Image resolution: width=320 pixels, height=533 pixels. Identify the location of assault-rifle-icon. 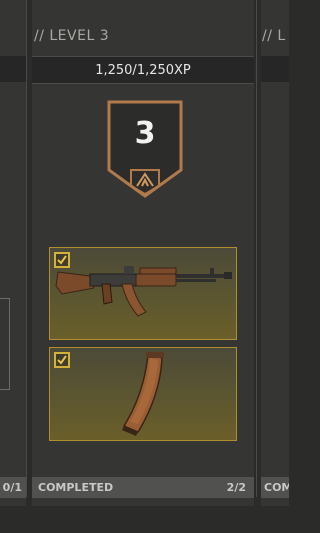
(143, 291).